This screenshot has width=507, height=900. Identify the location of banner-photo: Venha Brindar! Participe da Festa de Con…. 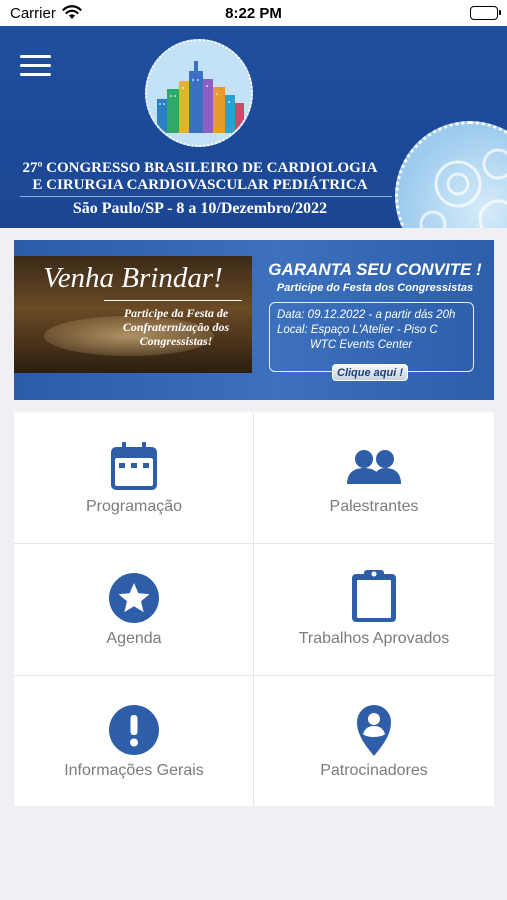
(133, 314).